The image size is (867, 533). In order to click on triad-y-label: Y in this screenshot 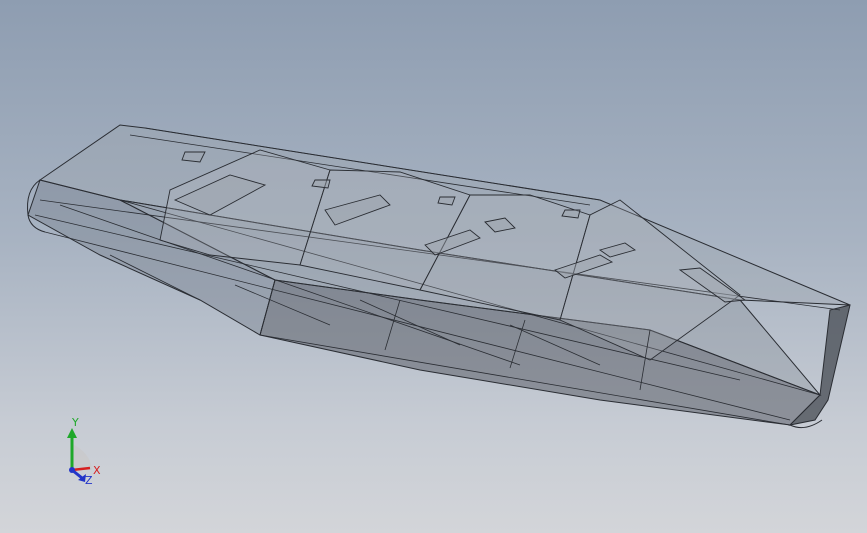, I will do `click(75, 422)`.